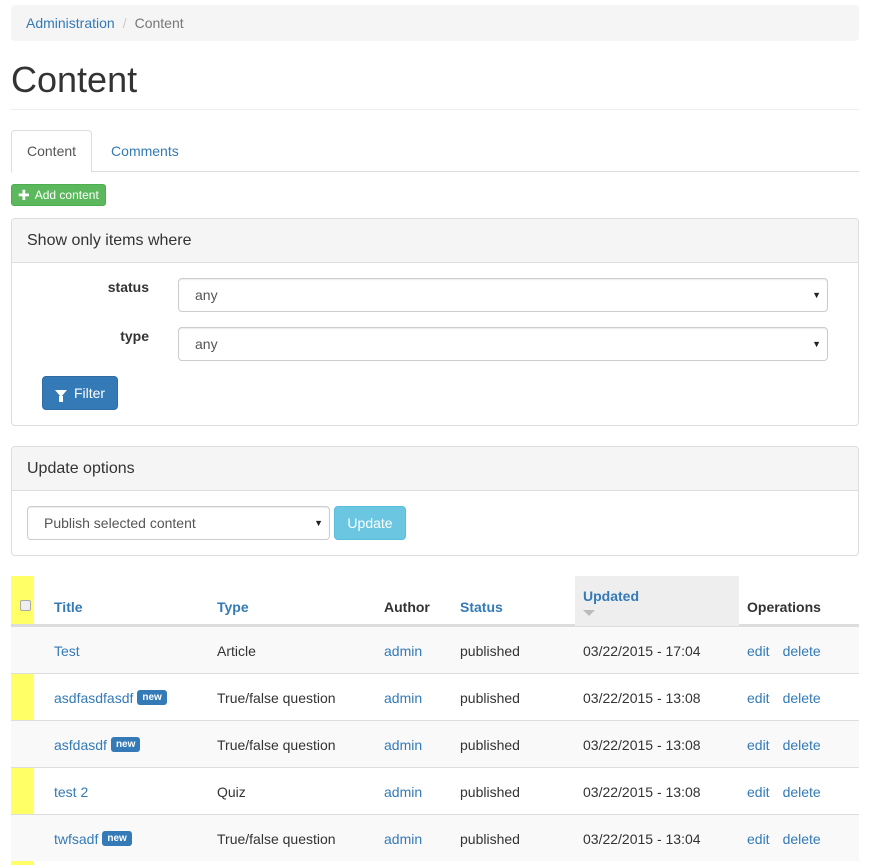 The image size is (875, 865). Describe the element at coordinates (231, 791) in the screenshot. I see `row-type: Quiz` at that location.